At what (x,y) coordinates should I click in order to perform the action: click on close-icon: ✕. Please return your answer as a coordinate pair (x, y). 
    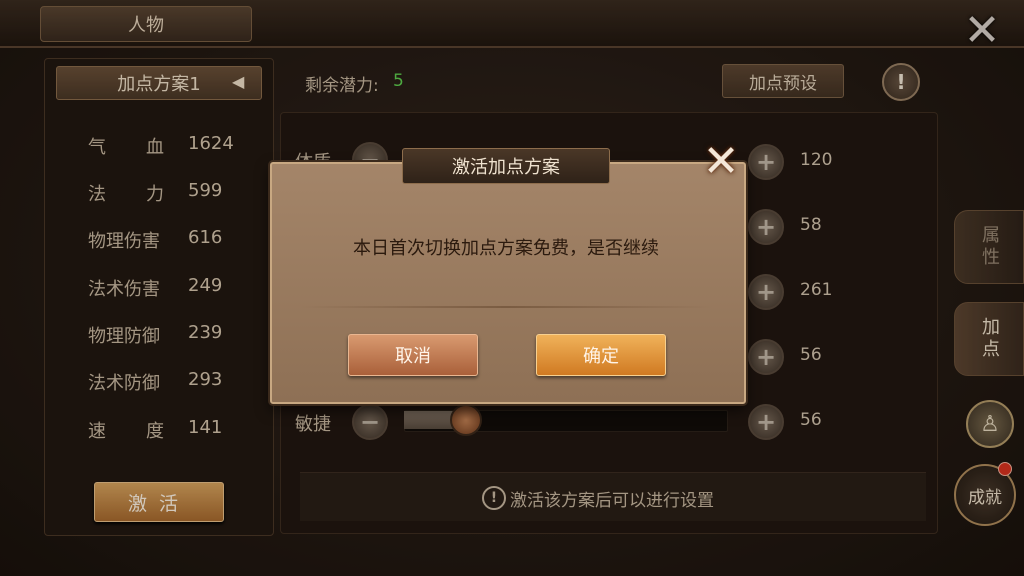
    Looking at the image, I should click on (721, 161).